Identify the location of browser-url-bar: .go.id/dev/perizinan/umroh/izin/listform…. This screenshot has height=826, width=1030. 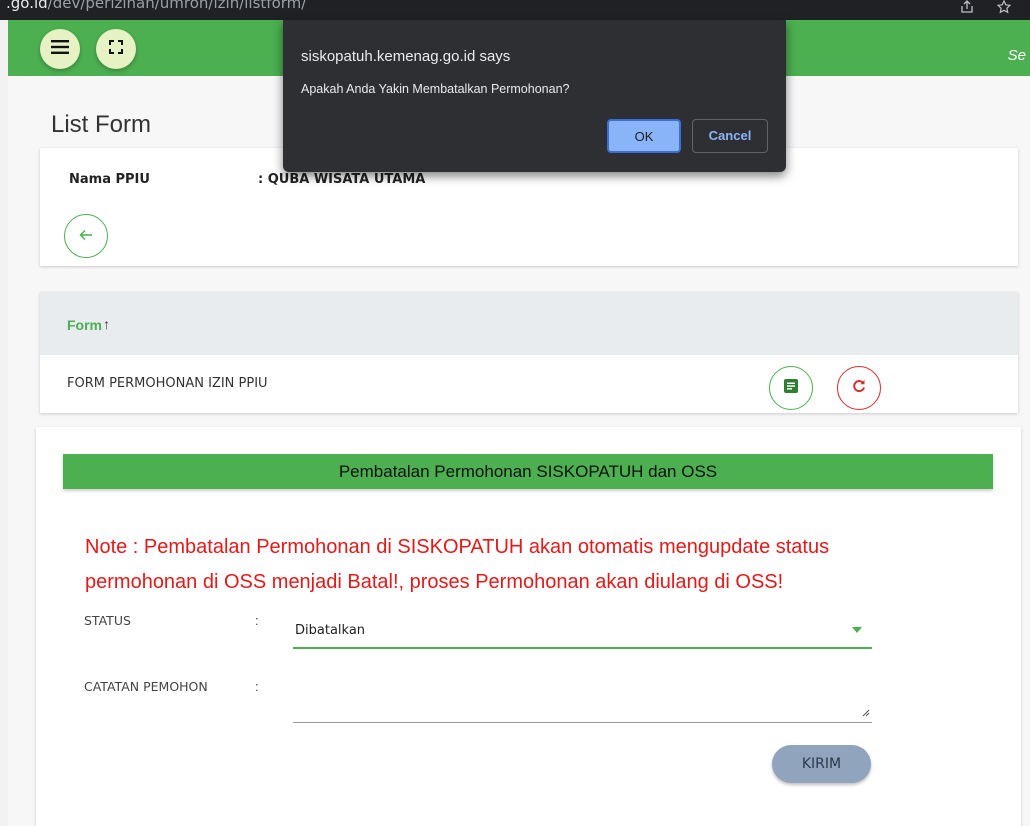
(515, 10).